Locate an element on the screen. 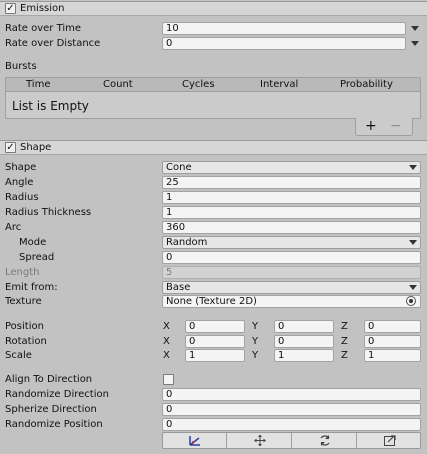 Image resolution: width=427 pixels, height=454 pixels. spherize-direction-label: Spherize Direction is located at coordinates (51, 409).